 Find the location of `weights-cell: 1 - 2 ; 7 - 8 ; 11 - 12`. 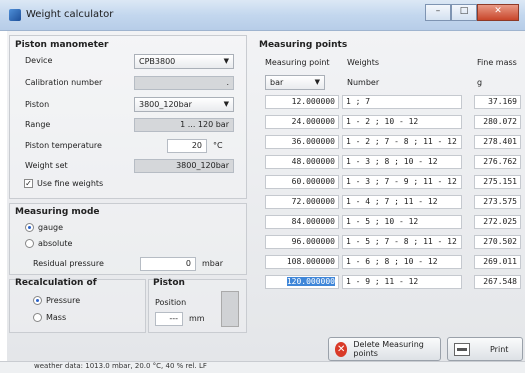

weights-cell: 1 - 2 ; 7 - 8 ; 11 - 12 is located at coordinates (402, 142).